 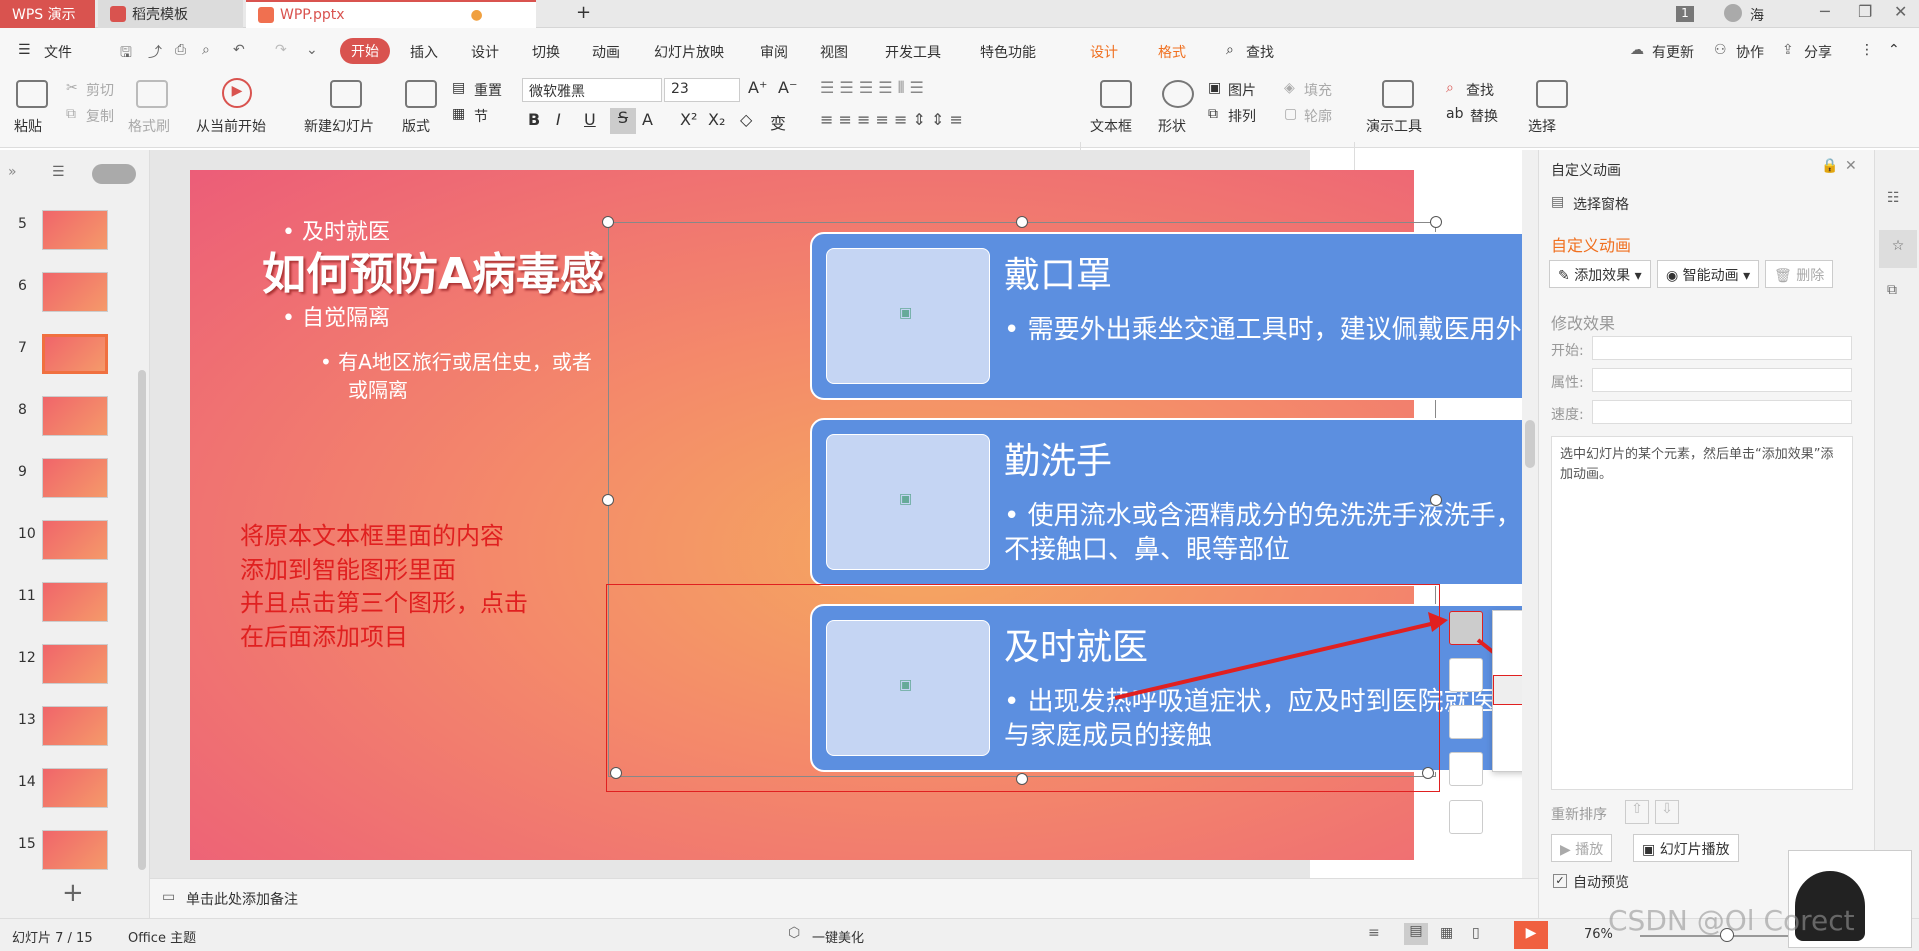 I want to click on slideshow-play-icon: ▶, so click(x=1531, y=935).